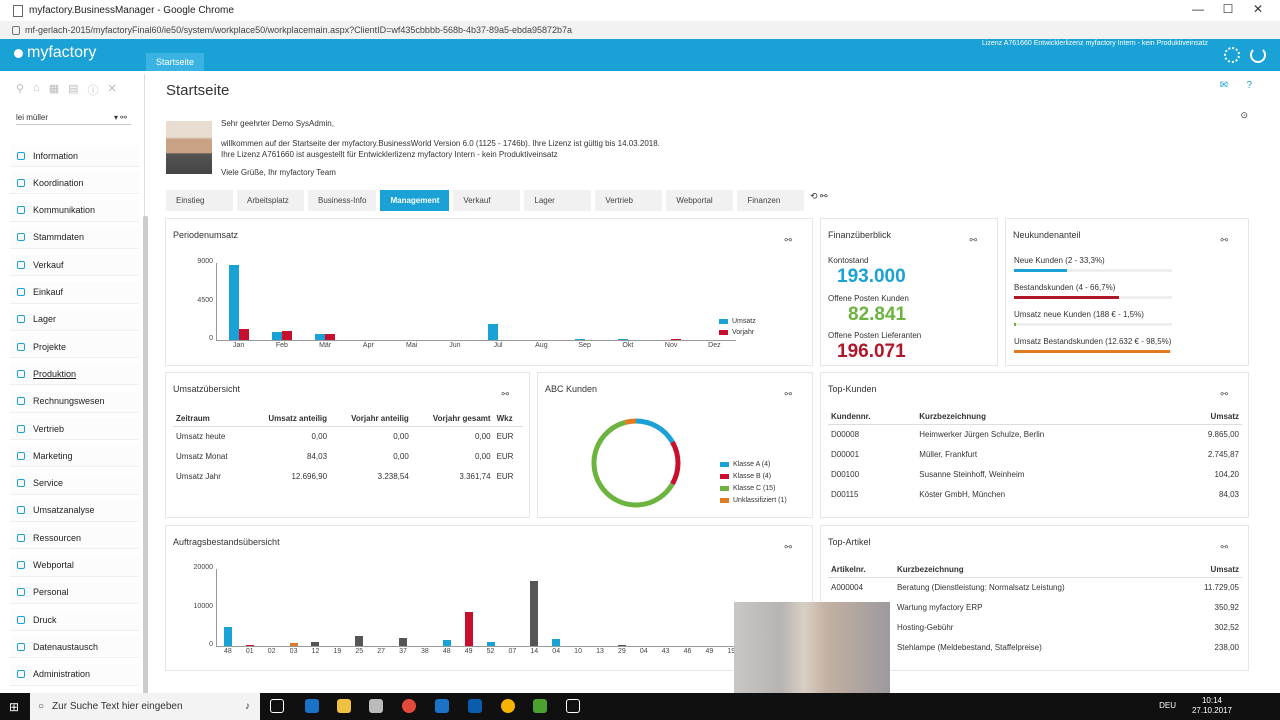 Image resolution: width=1280 pixels, height=720 pixels. What do you see at coordinates (74, 565) in the screenshot?
I see `sidebar-item-webportal: Webportal` at bounding box center [74, 565].